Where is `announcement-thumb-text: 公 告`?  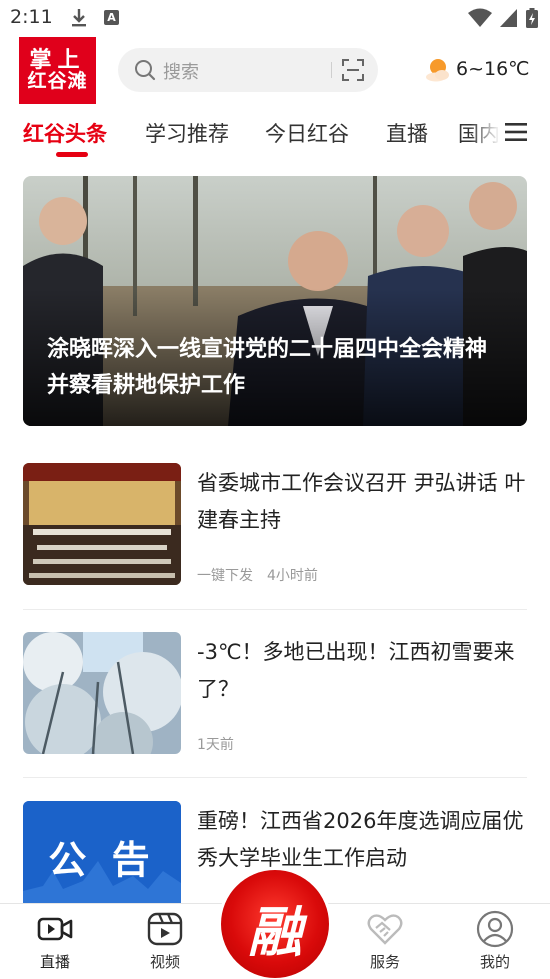 announcement-thumb-text: 公 告 is located at coordinates (102, 860).